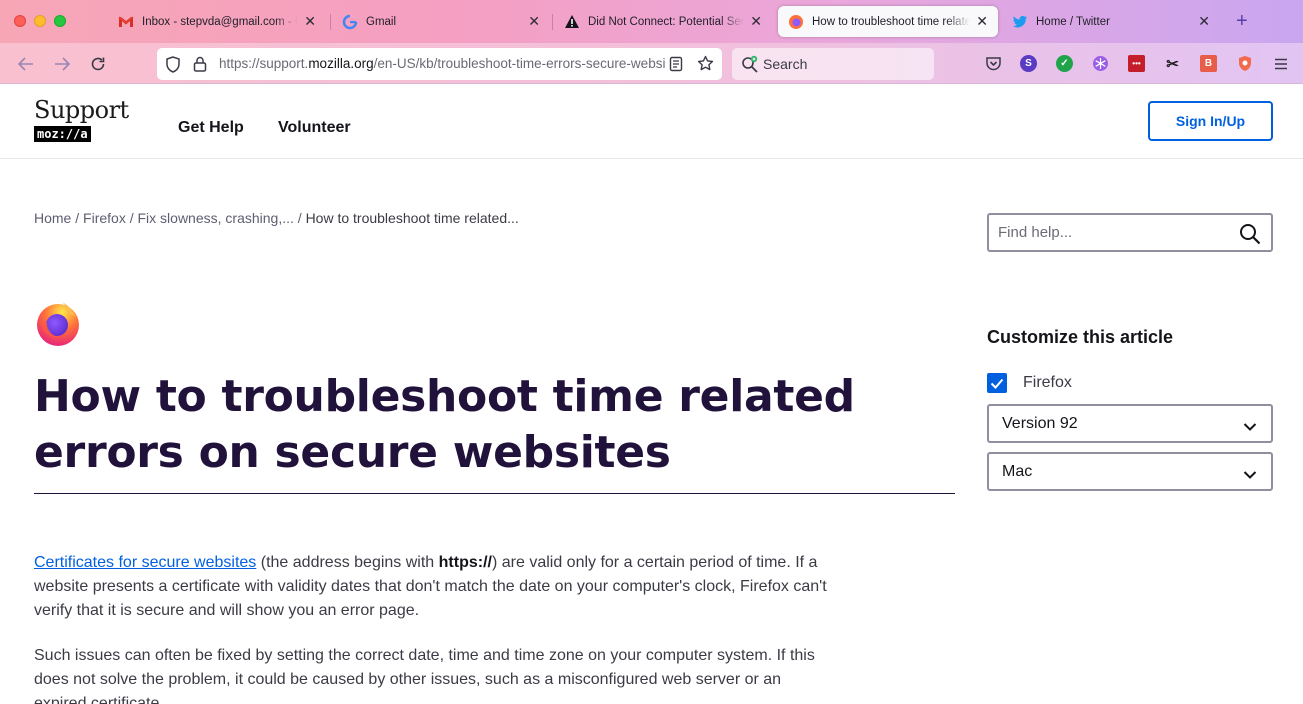 The width and height of the screenshot is (1303, 704). What do you see at coordinates (81, 110) in the screenshot?
I see `site-logo-support: Support` at bounding box center [81, 110].